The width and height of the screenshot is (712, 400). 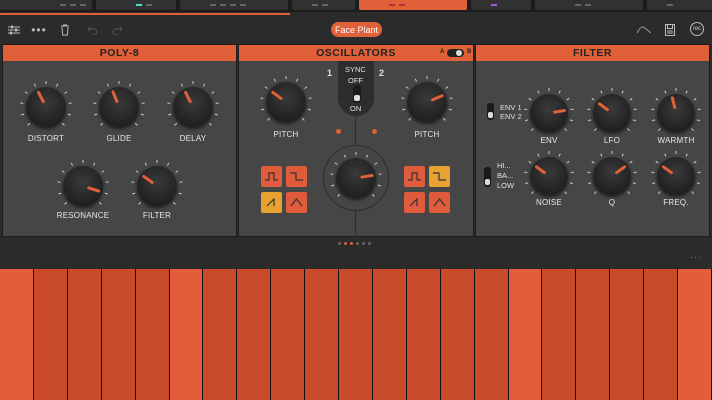 I want to click on filter-label: FILTER, so click(x=157, y=215).